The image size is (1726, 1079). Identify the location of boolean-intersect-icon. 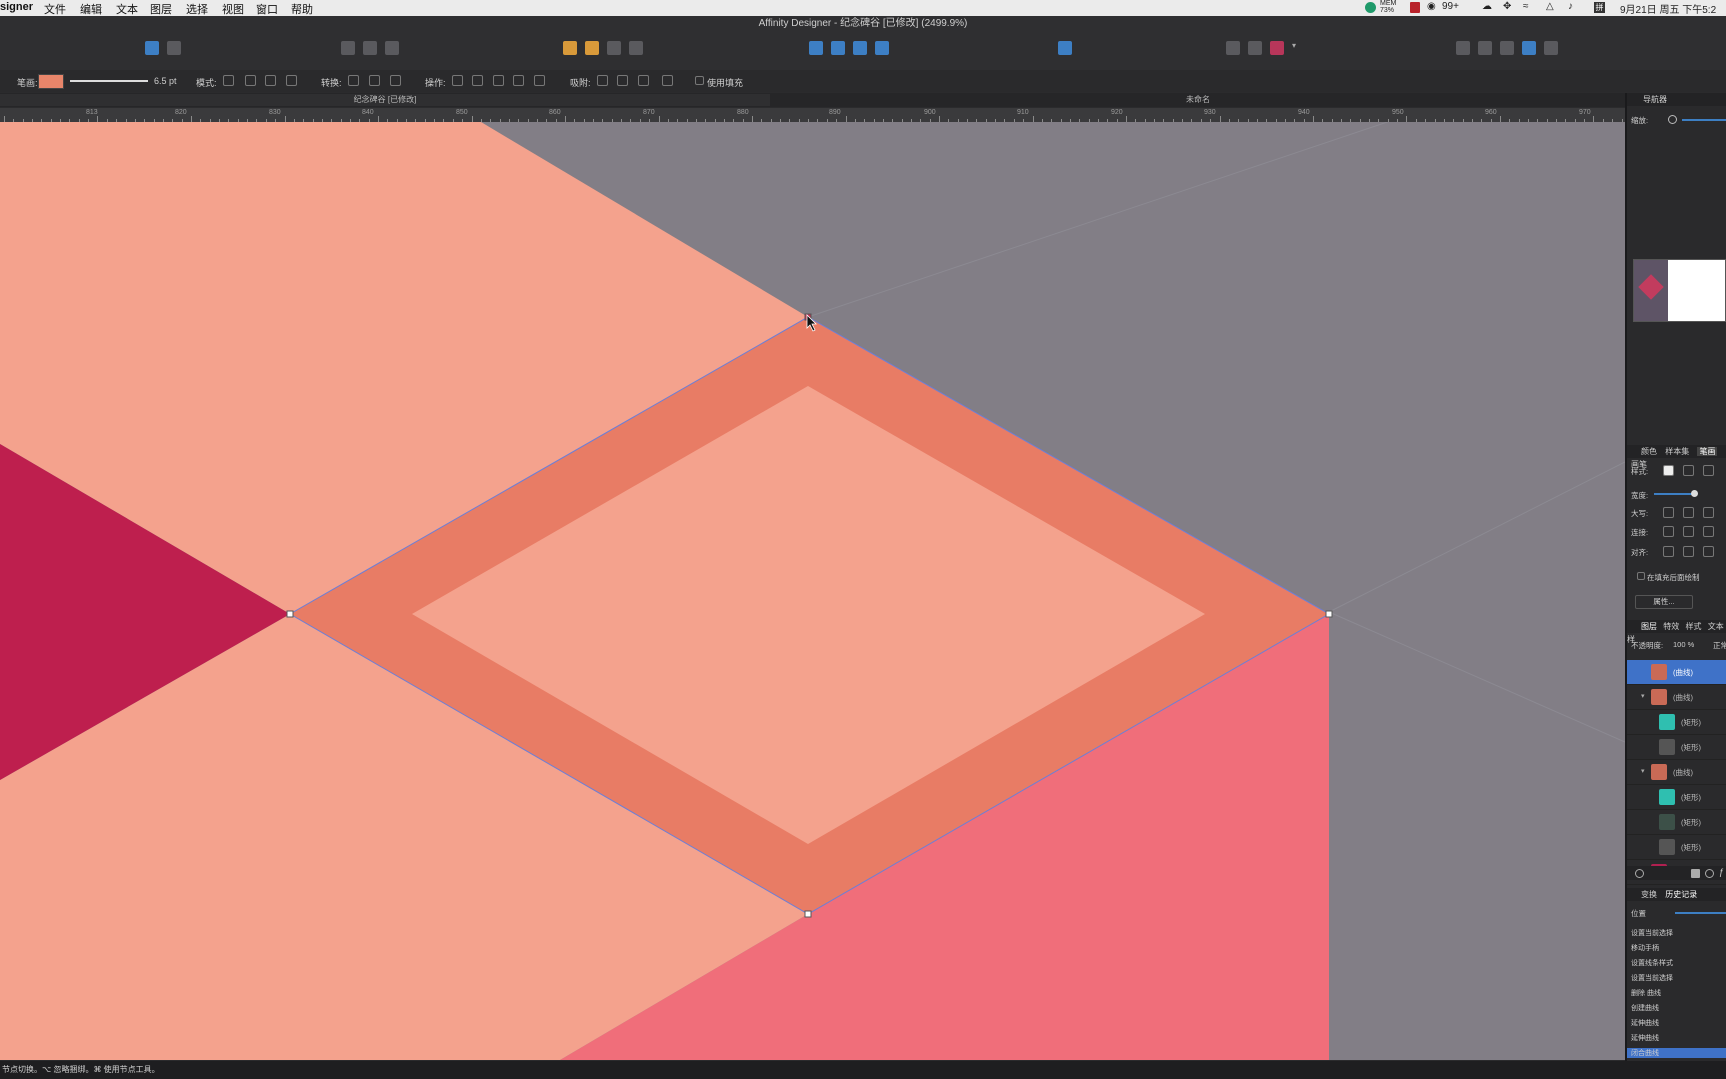
(1507, 48).